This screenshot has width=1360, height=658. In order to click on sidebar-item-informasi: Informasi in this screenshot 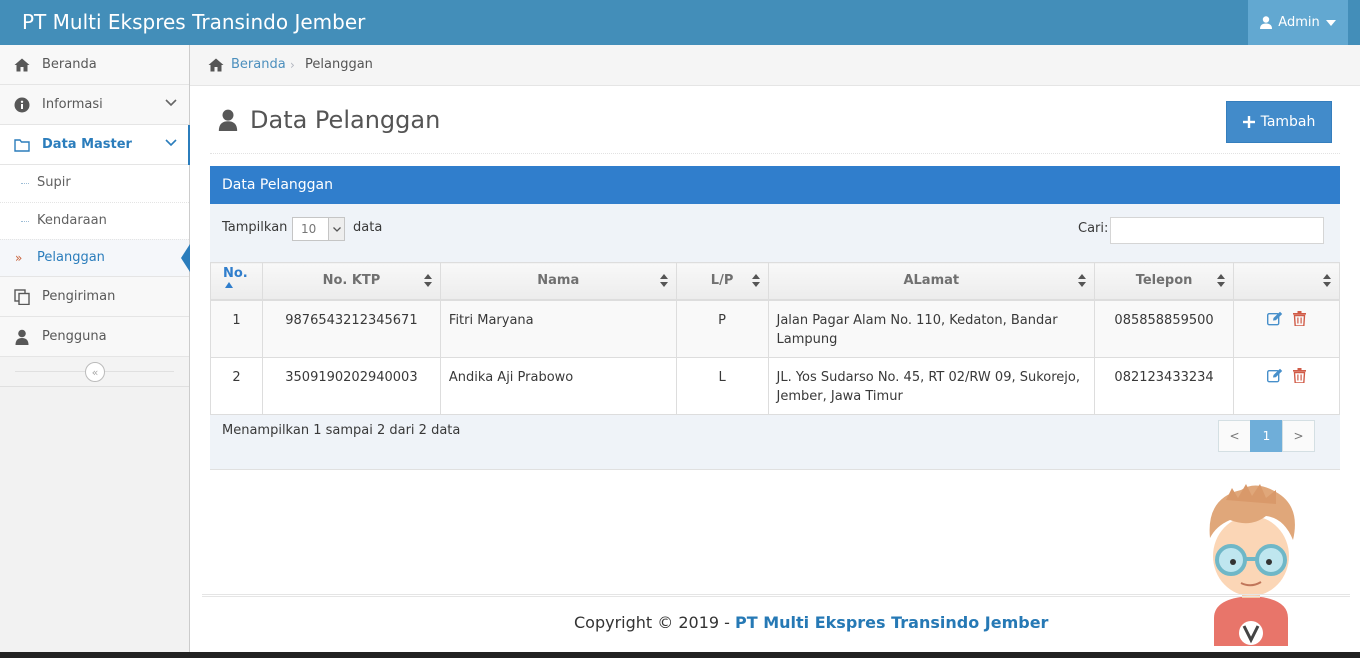, I will do `click(94, 105)`.